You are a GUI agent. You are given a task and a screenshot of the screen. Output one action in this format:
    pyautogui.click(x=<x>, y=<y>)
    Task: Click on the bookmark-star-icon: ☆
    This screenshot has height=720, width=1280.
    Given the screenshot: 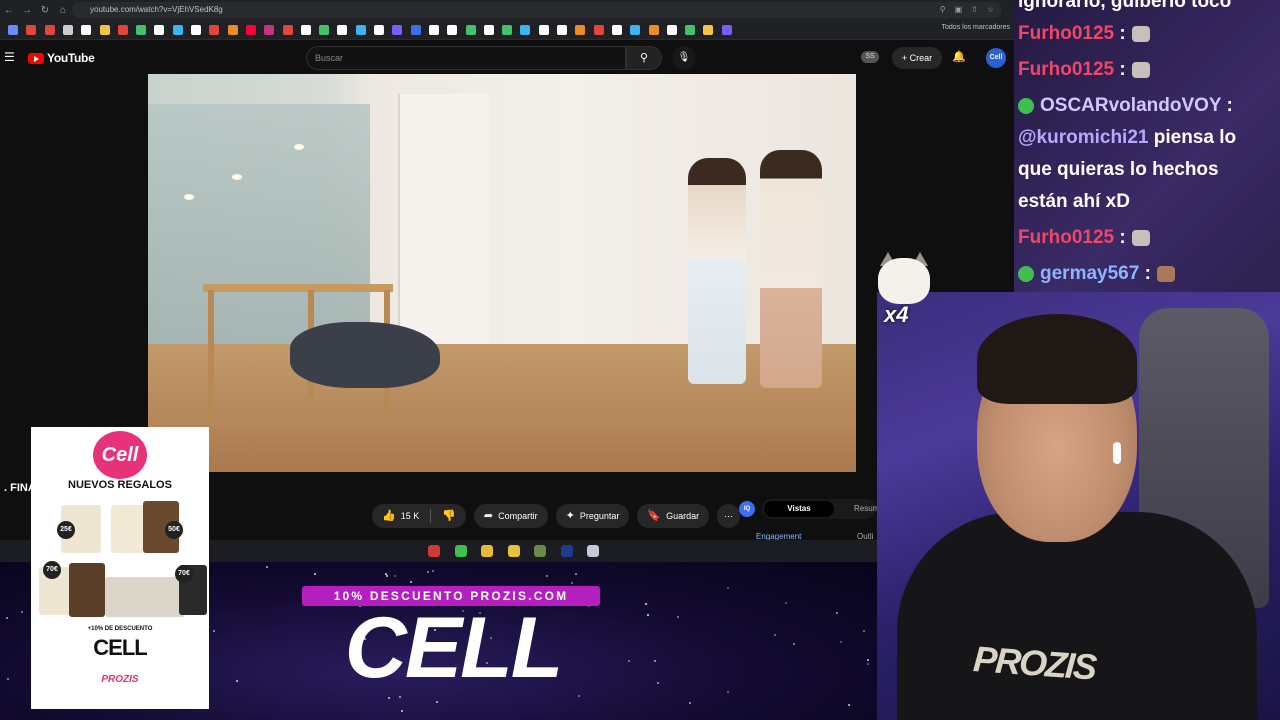 What is the action you would take?
    pyautogui.click(x=990, y=10)
    